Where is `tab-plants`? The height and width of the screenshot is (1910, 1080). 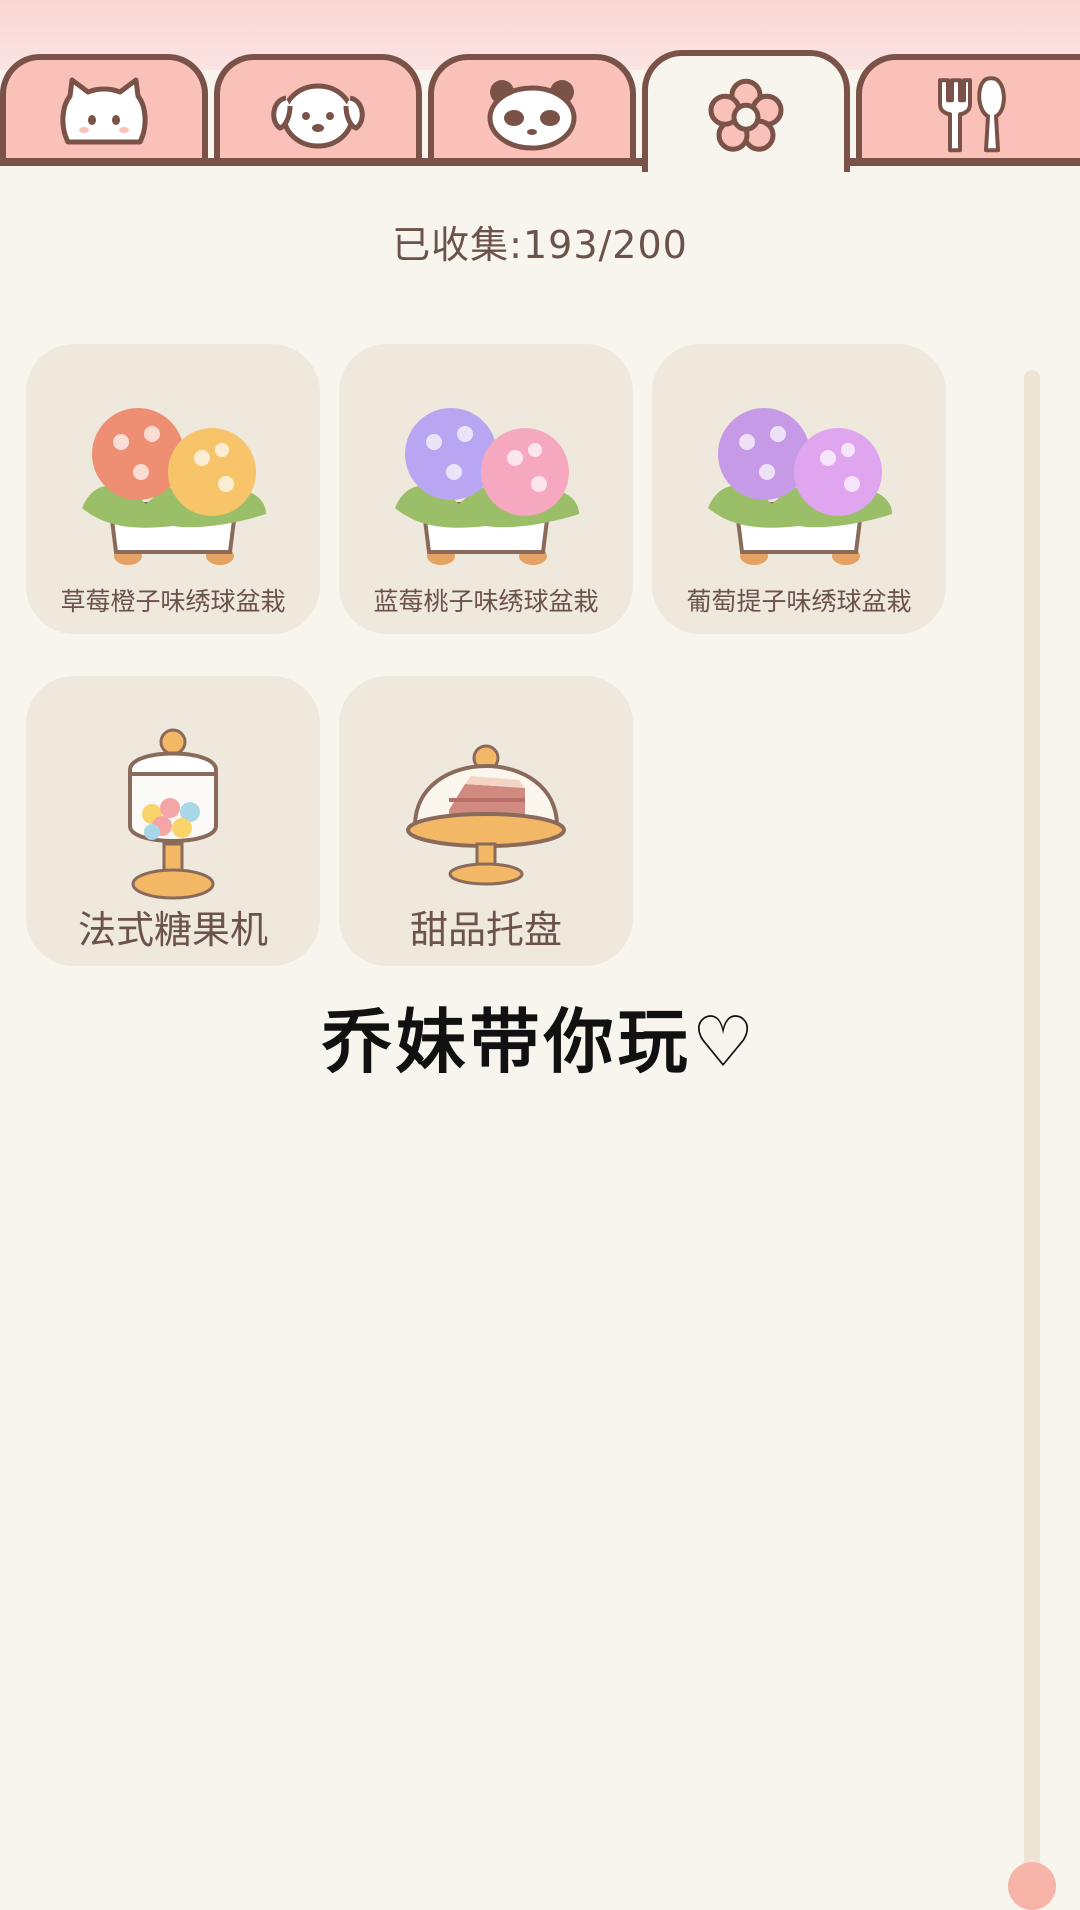 tab-plants is located at coordinates (746, 111).